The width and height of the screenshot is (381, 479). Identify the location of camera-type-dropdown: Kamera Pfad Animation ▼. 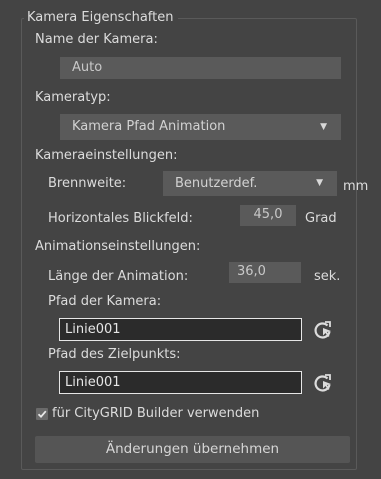
(200, 127).